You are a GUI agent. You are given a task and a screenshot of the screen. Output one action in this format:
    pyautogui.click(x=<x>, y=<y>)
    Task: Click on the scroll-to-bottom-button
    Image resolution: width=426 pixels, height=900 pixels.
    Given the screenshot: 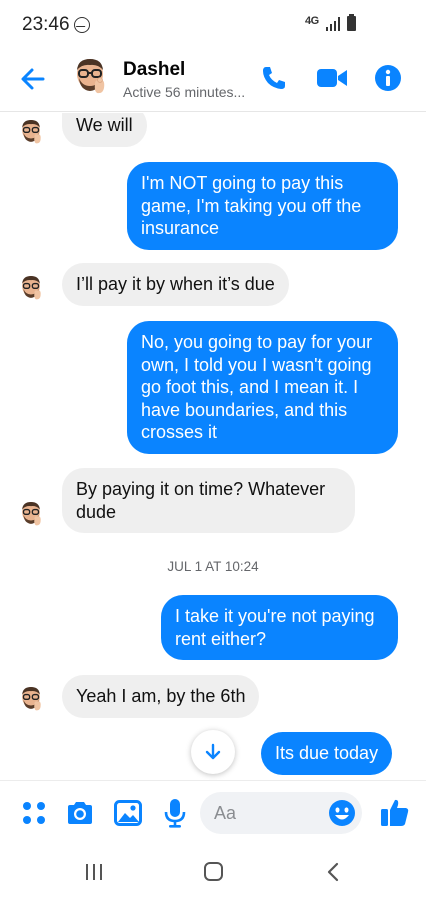 What is the action you would take?
    pyautogui.click(x=213, y=752)
    